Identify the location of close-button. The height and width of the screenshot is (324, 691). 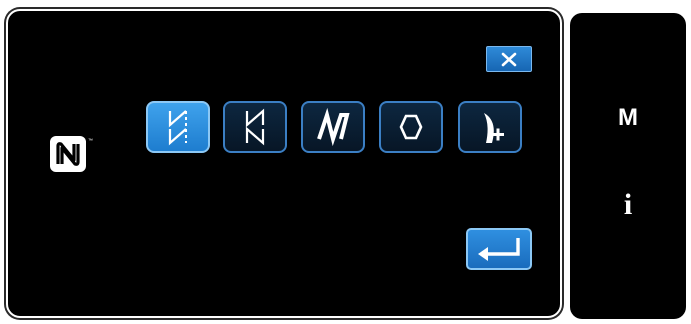
(509, 59).